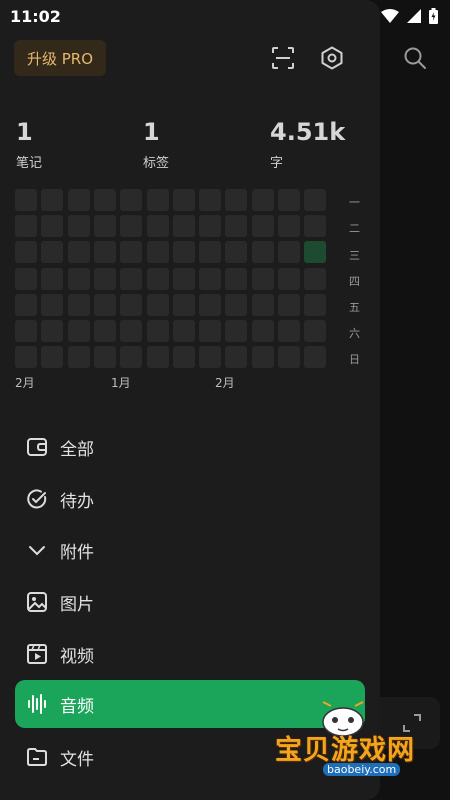 The image size is (450, 800). What do you see at coordinates (308, 132) in the screenshot?
I see `stat-words-value: 4.51k` at bounding box center [308, 132].